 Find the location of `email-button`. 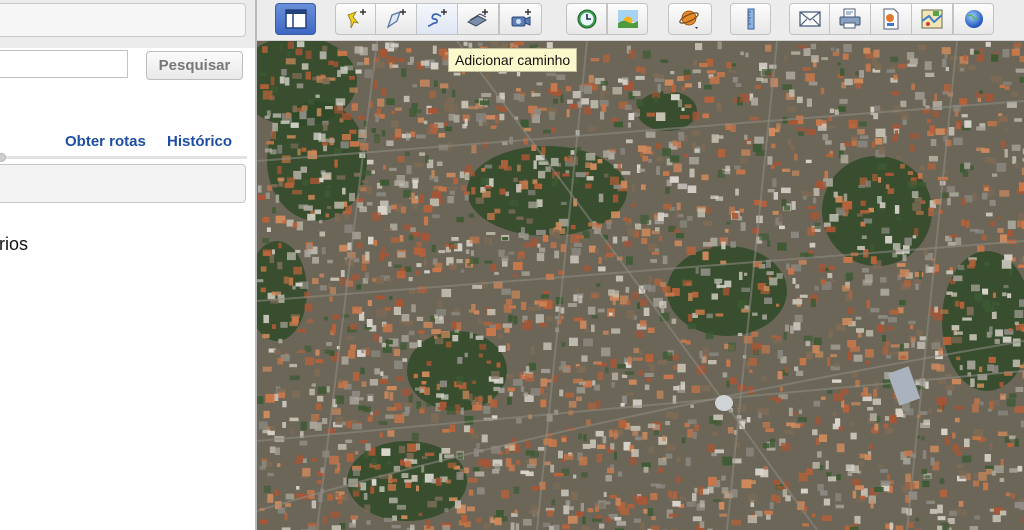

email-button is located at coordinates (809, 19).